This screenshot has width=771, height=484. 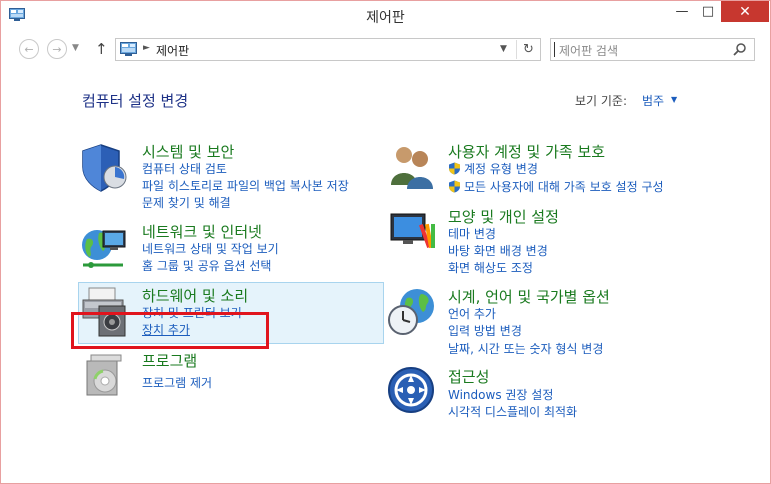 I want to click on link-add-language: 언어 추가, so click(x=472, y=313).